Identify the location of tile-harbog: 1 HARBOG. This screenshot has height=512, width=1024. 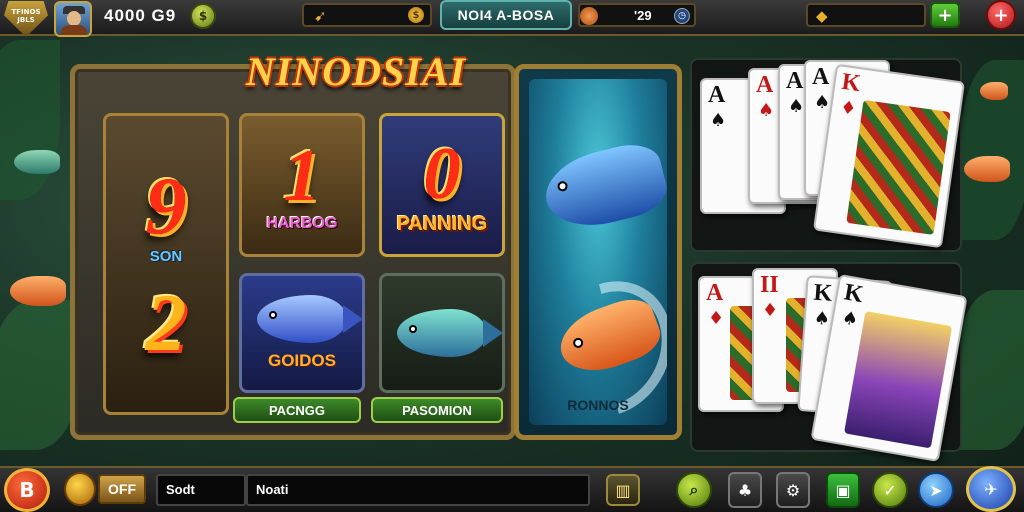
(302, 185).